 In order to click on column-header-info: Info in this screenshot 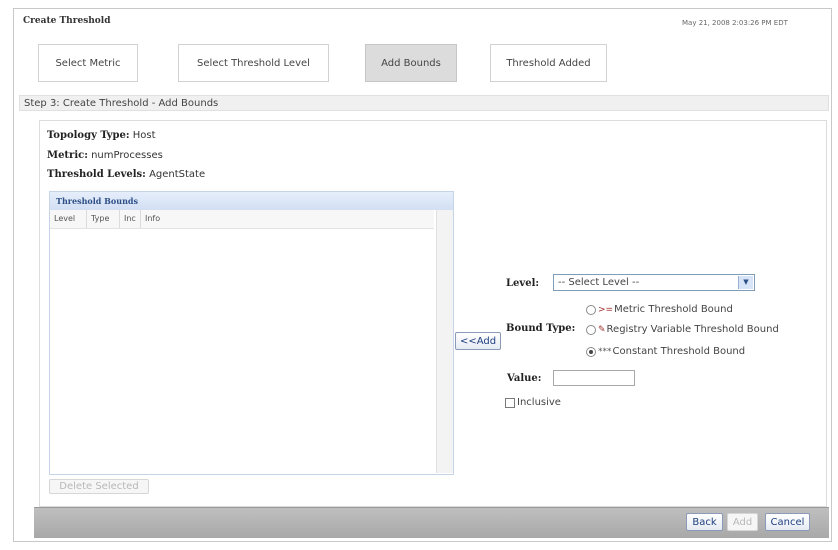, I will do `click(287, 219)`.